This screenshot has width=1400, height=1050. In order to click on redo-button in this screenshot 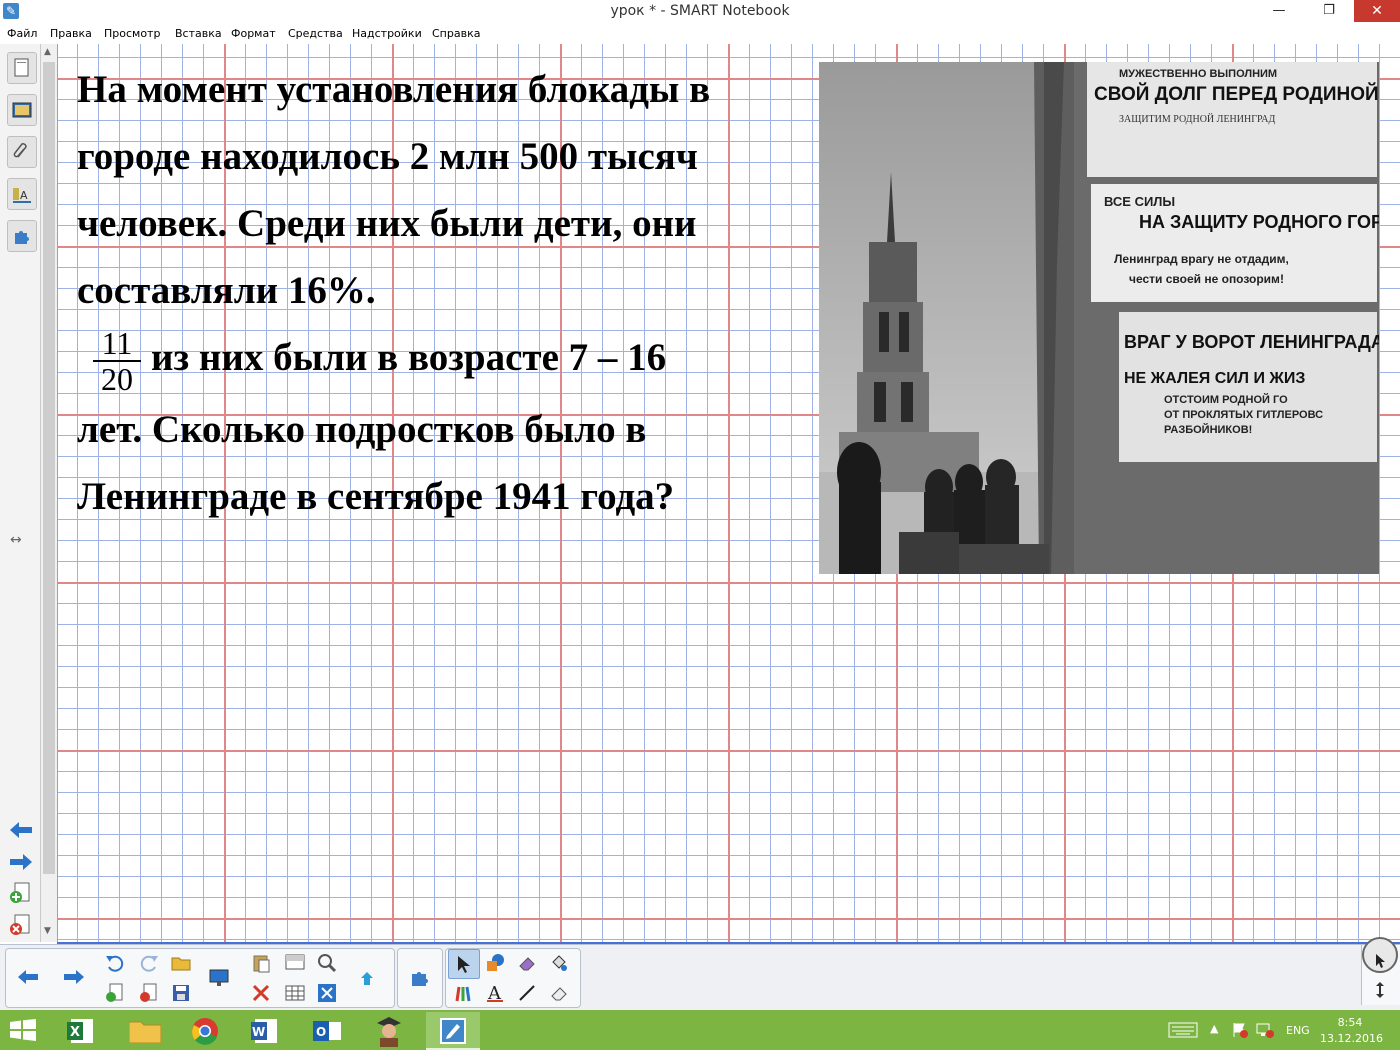, I will do `click(149, 963)`.